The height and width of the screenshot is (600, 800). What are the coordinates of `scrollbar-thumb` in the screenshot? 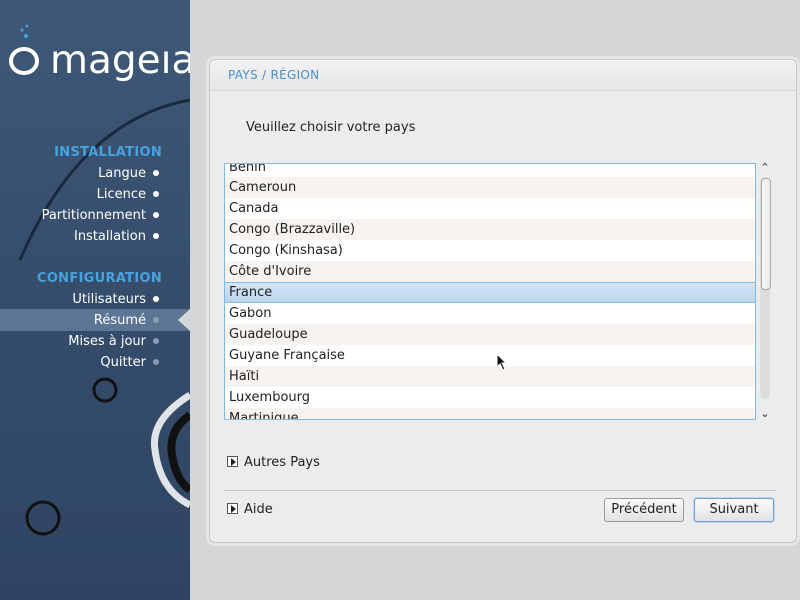 It's located at (766, 234).